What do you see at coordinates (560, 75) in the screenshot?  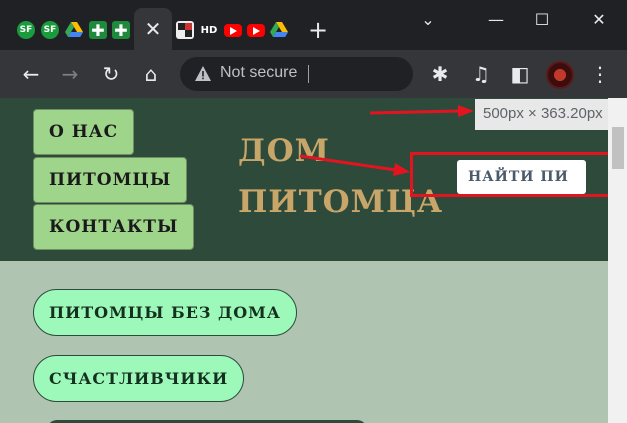 I see `profile-avatar` at bounding box center [560, 75].